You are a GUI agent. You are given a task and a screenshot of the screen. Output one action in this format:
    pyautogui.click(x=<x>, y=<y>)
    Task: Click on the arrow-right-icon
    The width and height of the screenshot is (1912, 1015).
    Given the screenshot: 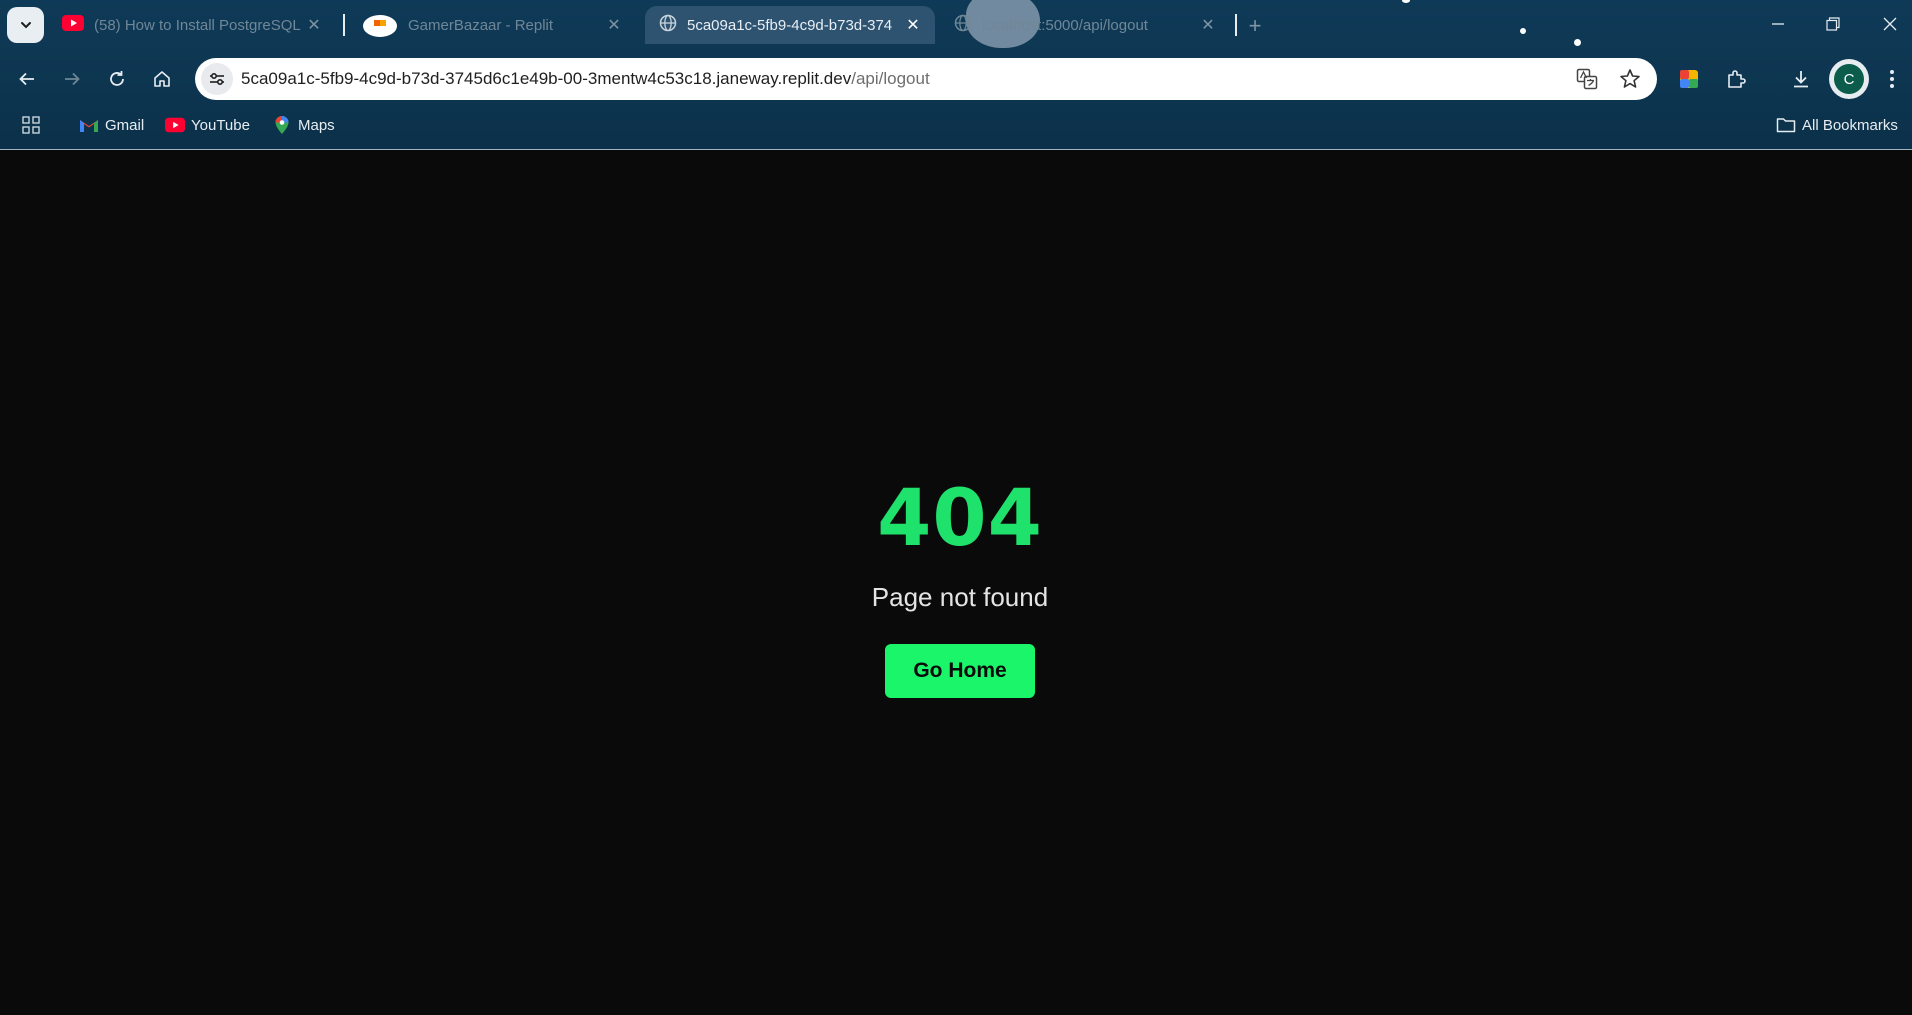 What is the action you would take?
    pyautogui.click(x=72, y=79)
    